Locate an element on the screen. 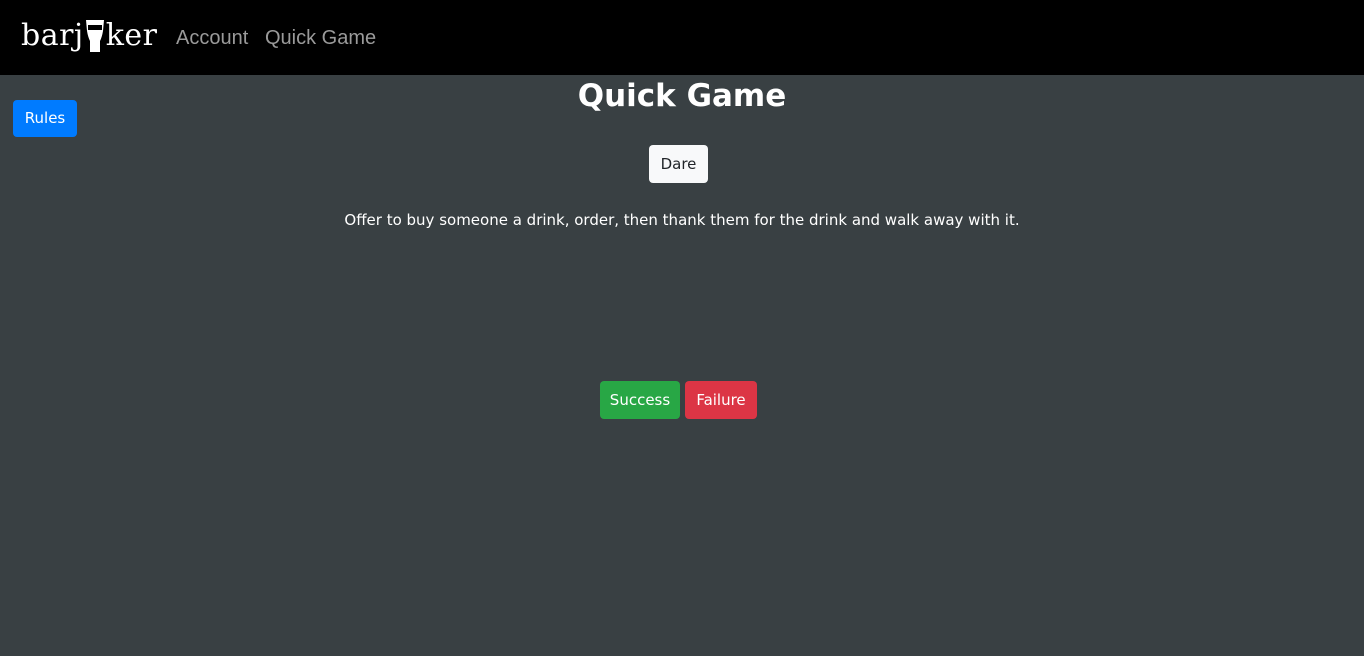  pint-glass-icon is located at coordinates (95, 36).